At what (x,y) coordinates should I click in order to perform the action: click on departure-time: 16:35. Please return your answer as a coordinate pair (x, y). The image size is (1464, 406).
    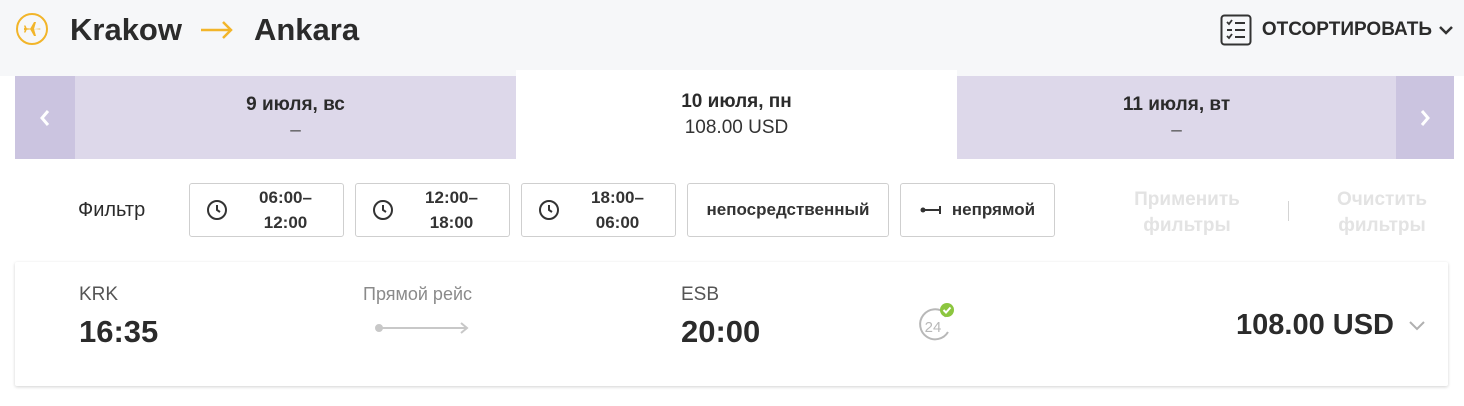
    Looking at the image, I should click on (119, 331).